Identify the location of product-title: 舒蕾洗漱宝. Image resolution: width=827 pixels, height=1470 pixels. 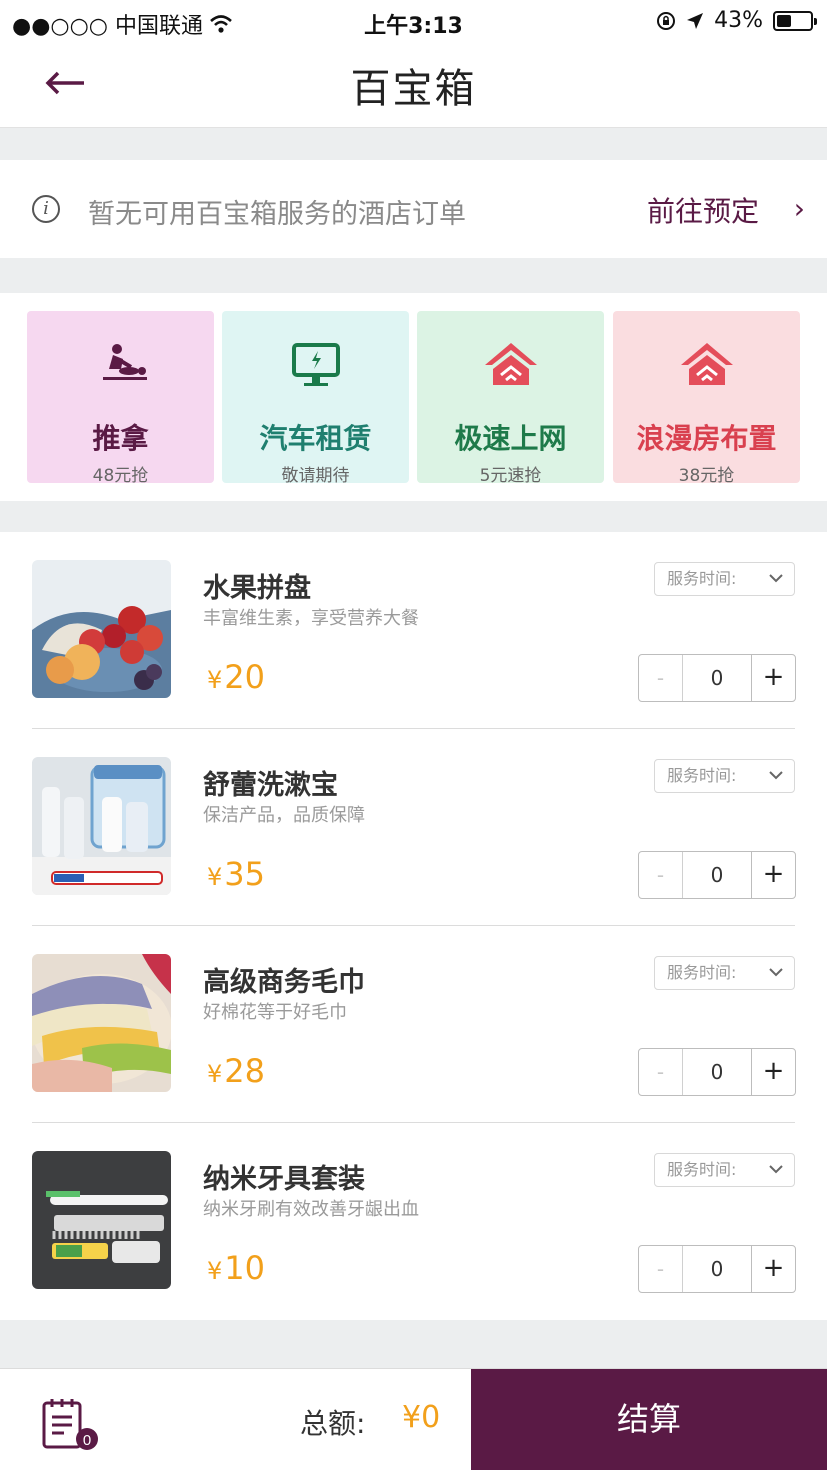
(270, 785).